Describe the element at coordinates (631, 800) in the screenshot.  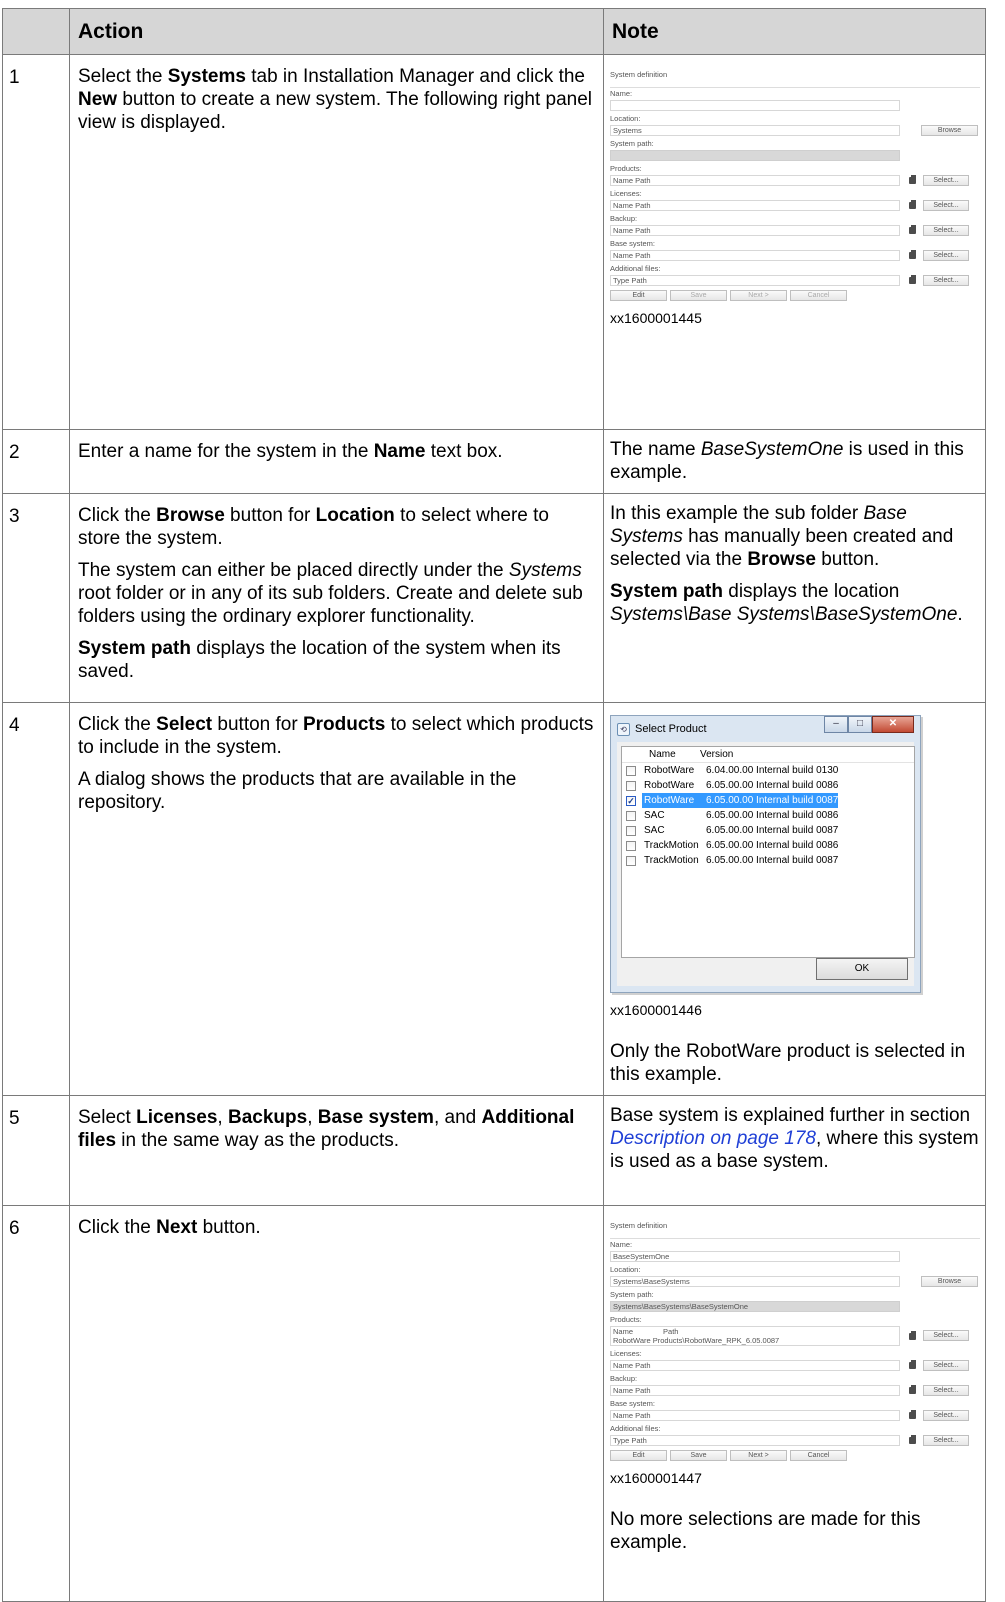
I see `product-checkbox: ✓` at that location.